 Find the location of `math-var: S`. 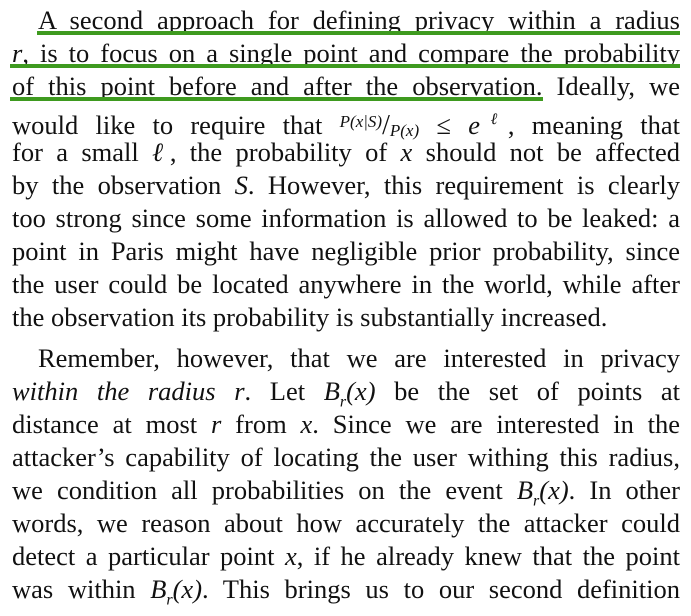

math-var: S is located at coordinates (241, 185).